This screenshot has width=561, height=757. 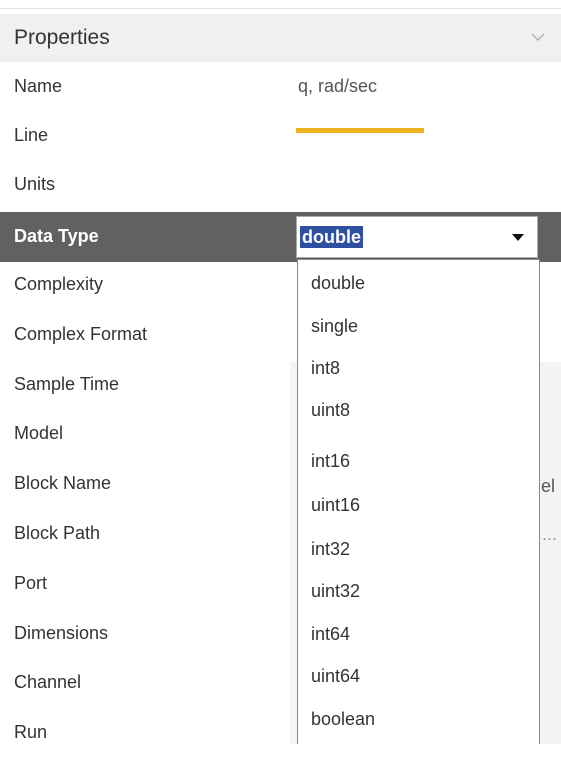 I want to click on property-label: Complex Format, so click(x=81, y=334).